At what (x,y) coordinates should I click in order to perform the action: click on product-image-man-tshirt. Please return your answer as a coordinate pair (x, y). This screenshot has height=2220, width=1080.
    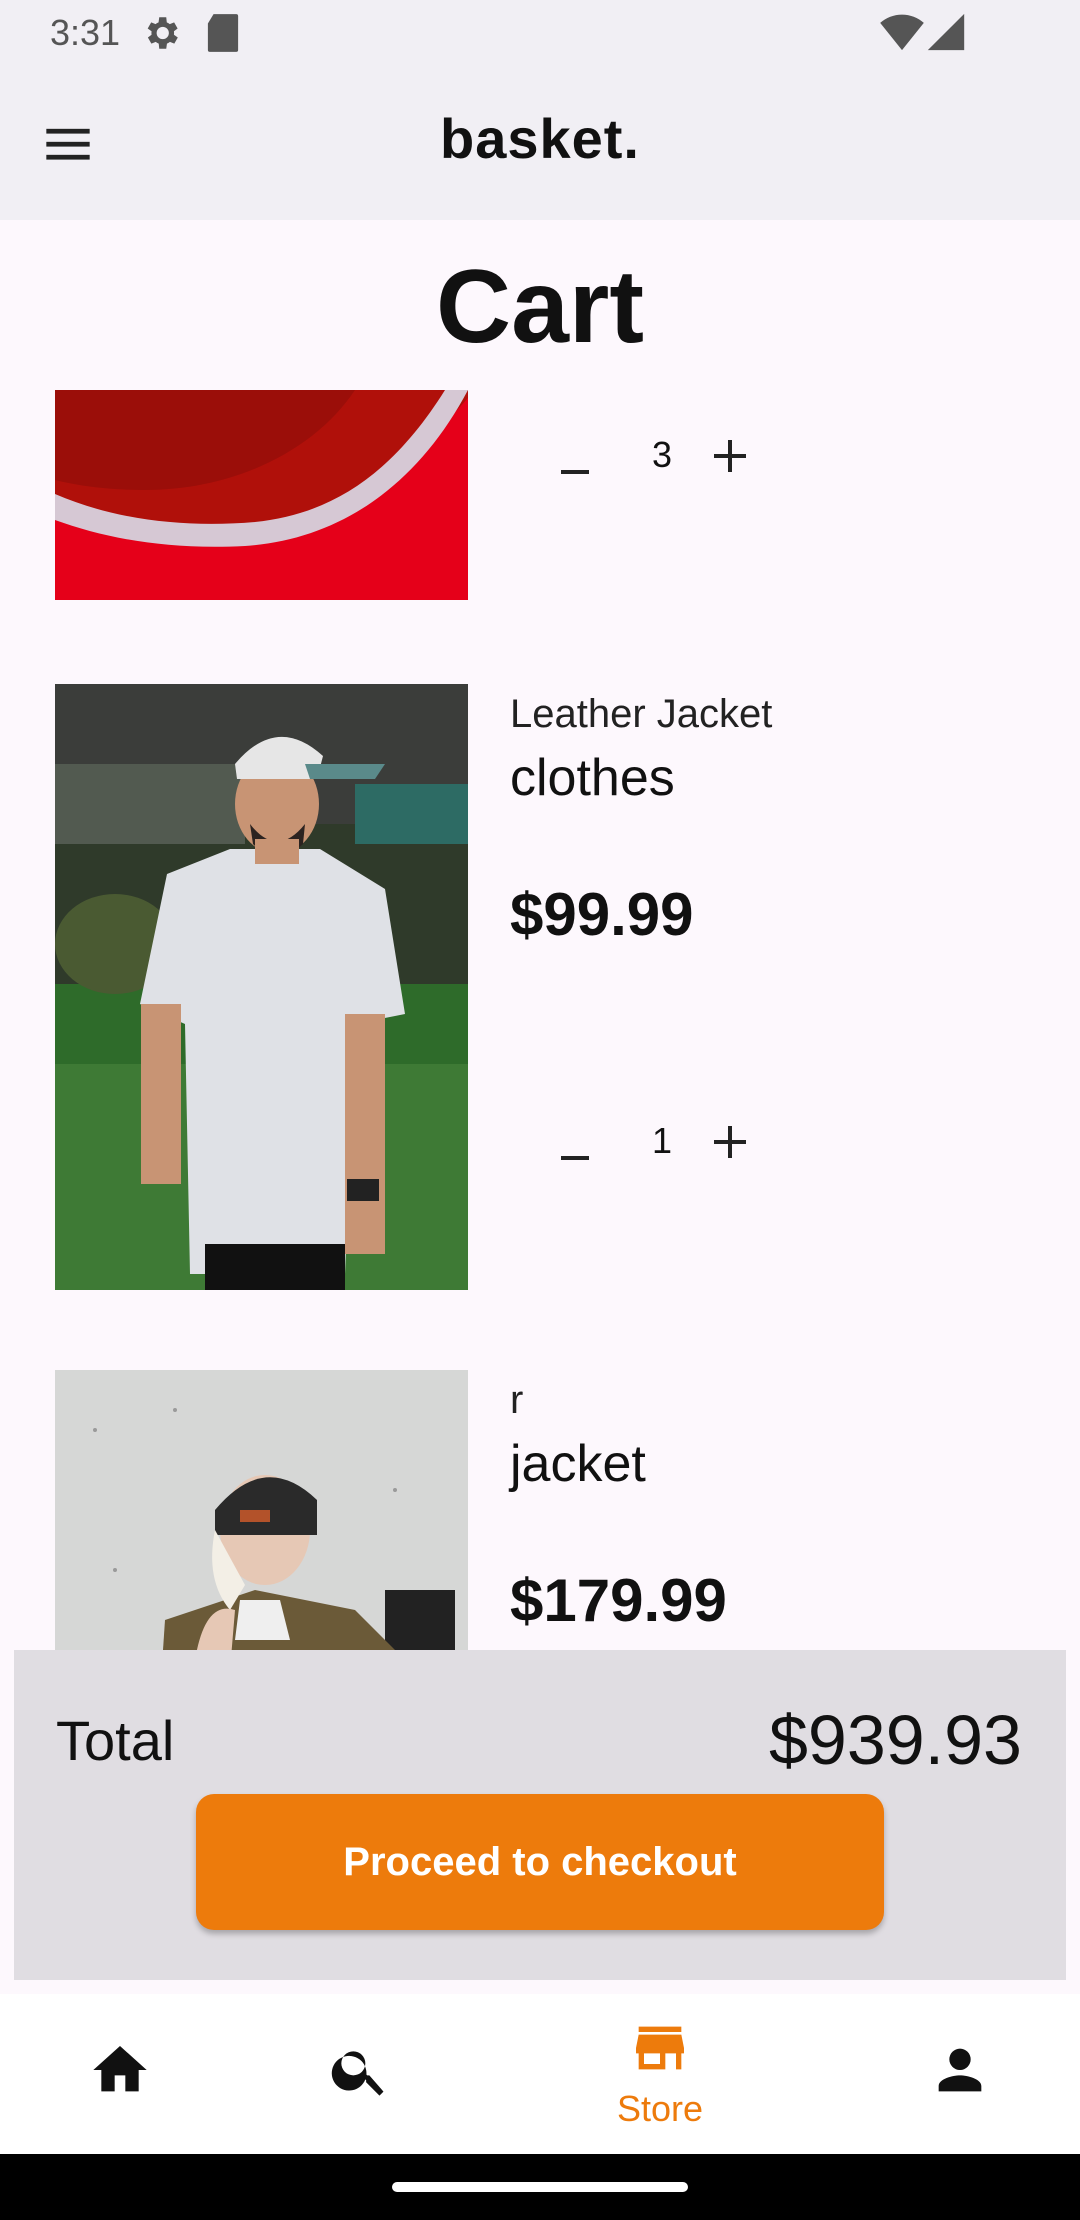
    Looking at the image, I should click on (261, 987).